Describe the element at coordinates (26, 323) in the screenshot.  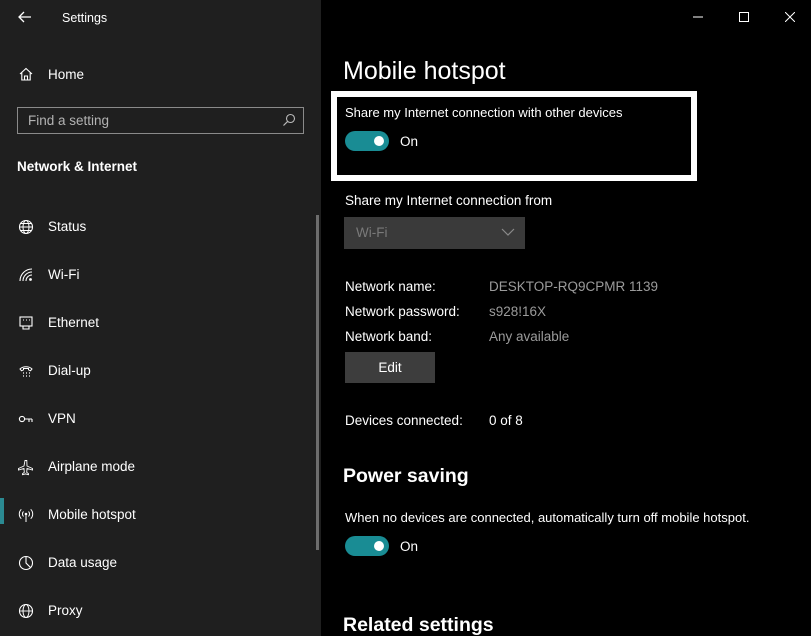
I see `ethernet-icon` at that location.